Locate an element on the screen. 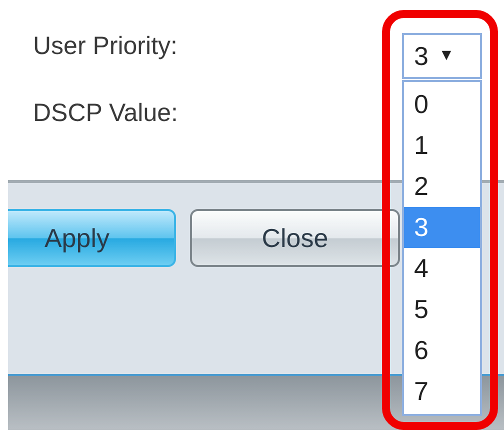 The height and width of the screenshot is (436, 504). dropdown-option: 2 is located at coordinates (442, 186).